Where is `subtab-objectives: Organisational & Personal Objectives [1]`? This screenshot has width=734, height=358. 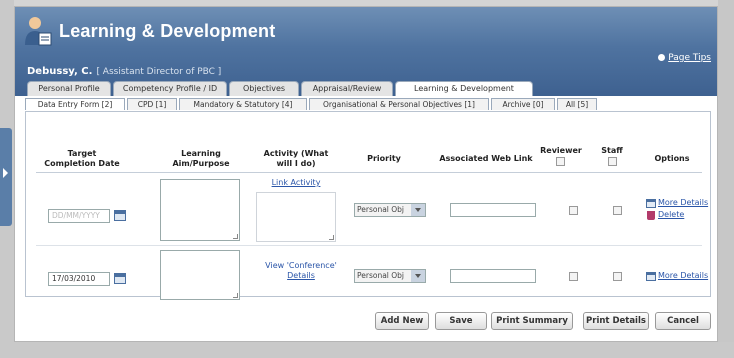
subtab-objectives: Organisational & Personal Objectives [1] is located at coordinates (399, 104).